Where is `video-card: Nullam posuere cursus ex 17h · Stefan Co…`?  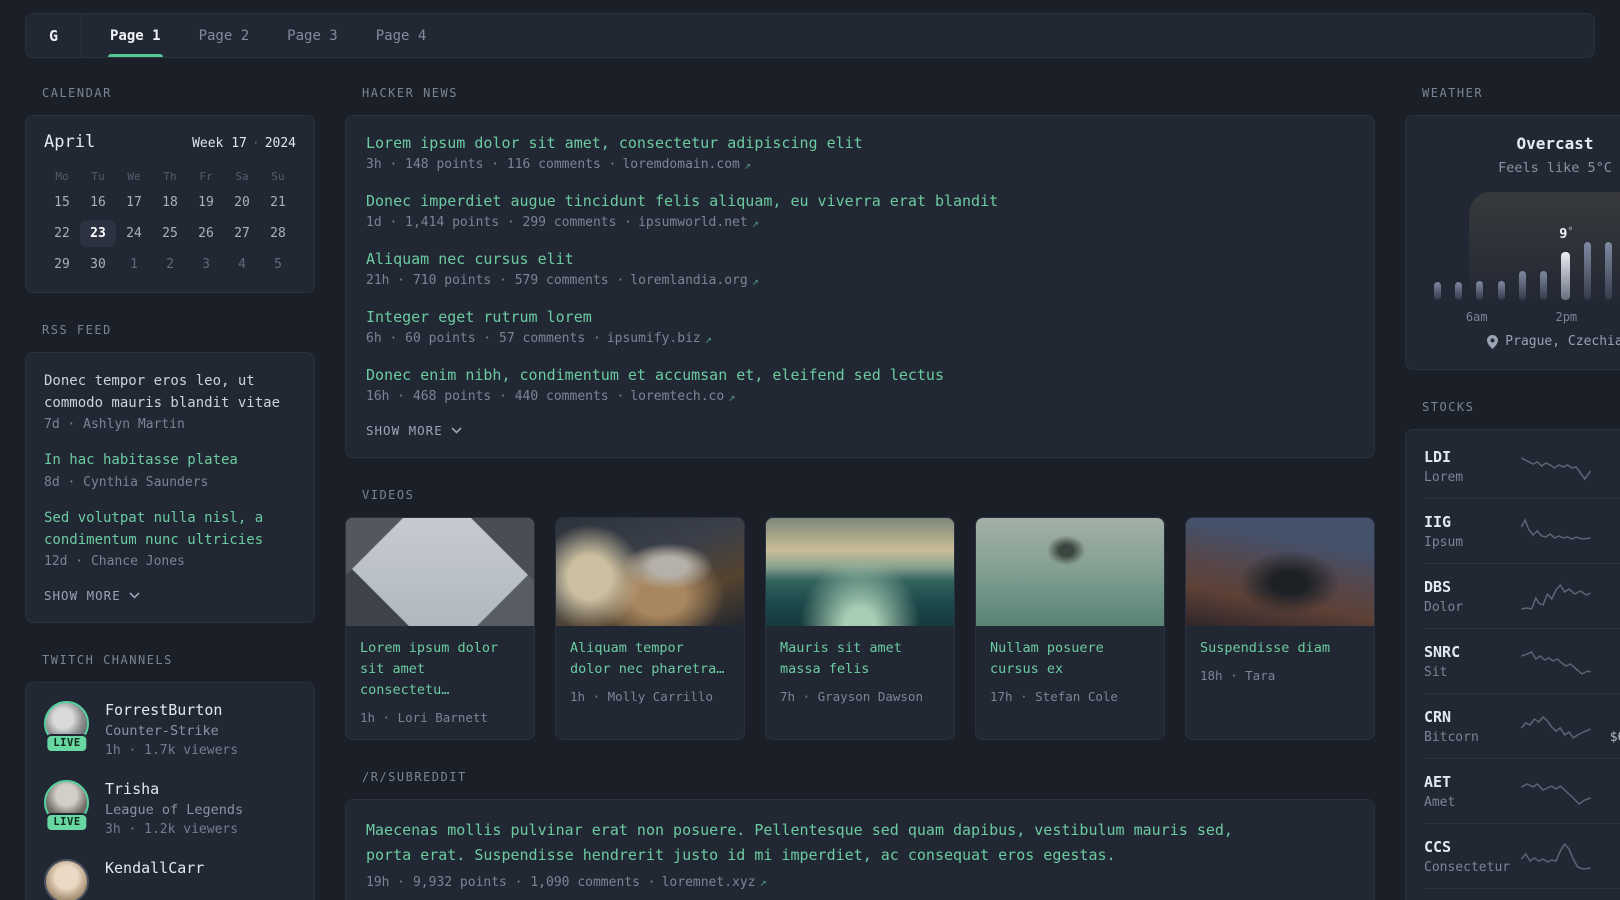 video-card: Nullam posuere cursus ex 17h · Stefan Co… is located at coordinates (1070, 628).